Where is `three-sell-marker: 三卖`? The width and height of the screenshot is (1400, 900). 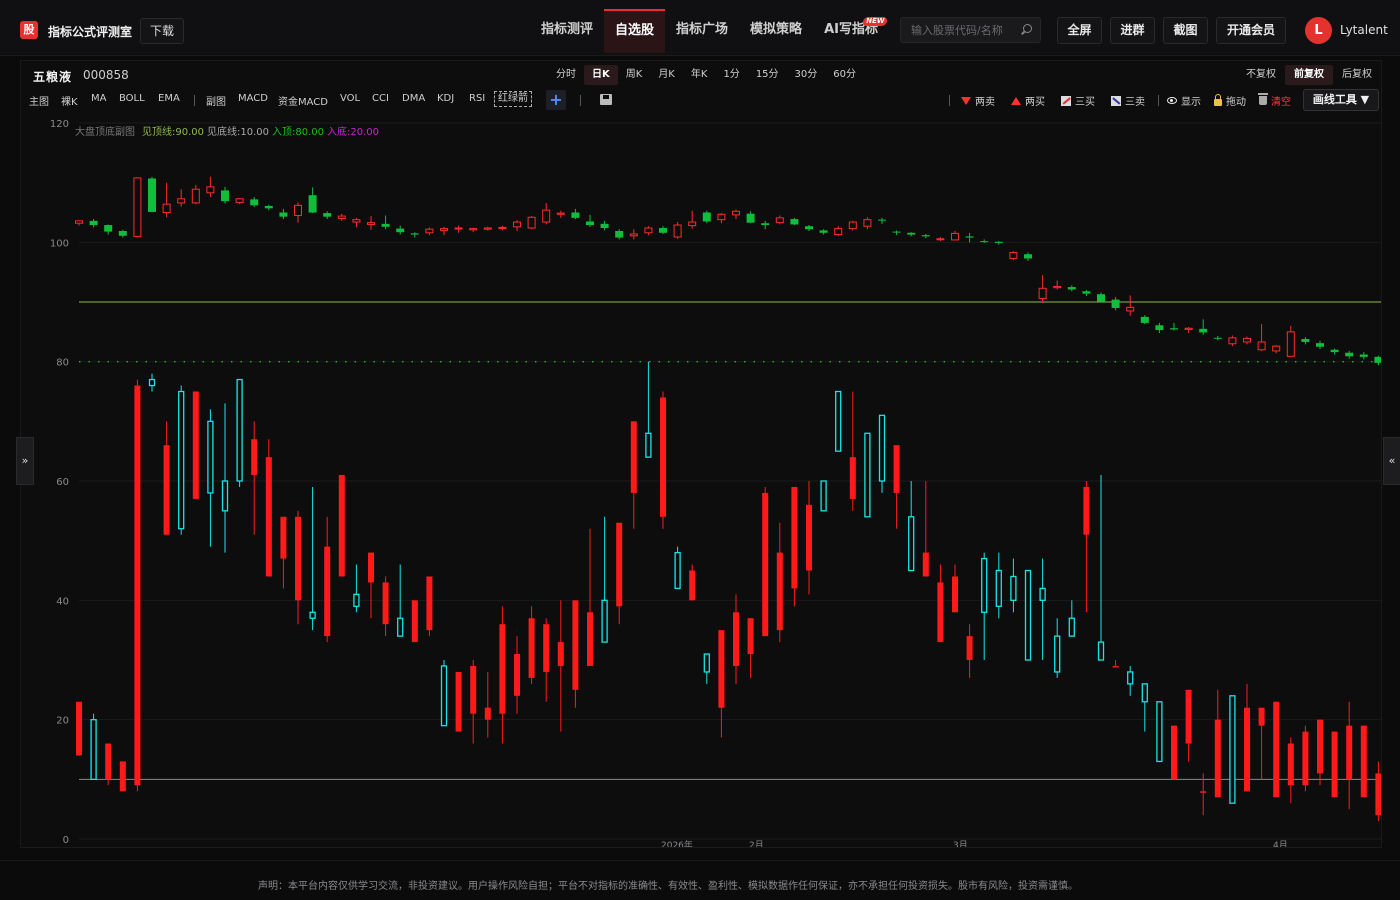
three-sell-marker: 三卖 is located at coordinates (1128, 100).